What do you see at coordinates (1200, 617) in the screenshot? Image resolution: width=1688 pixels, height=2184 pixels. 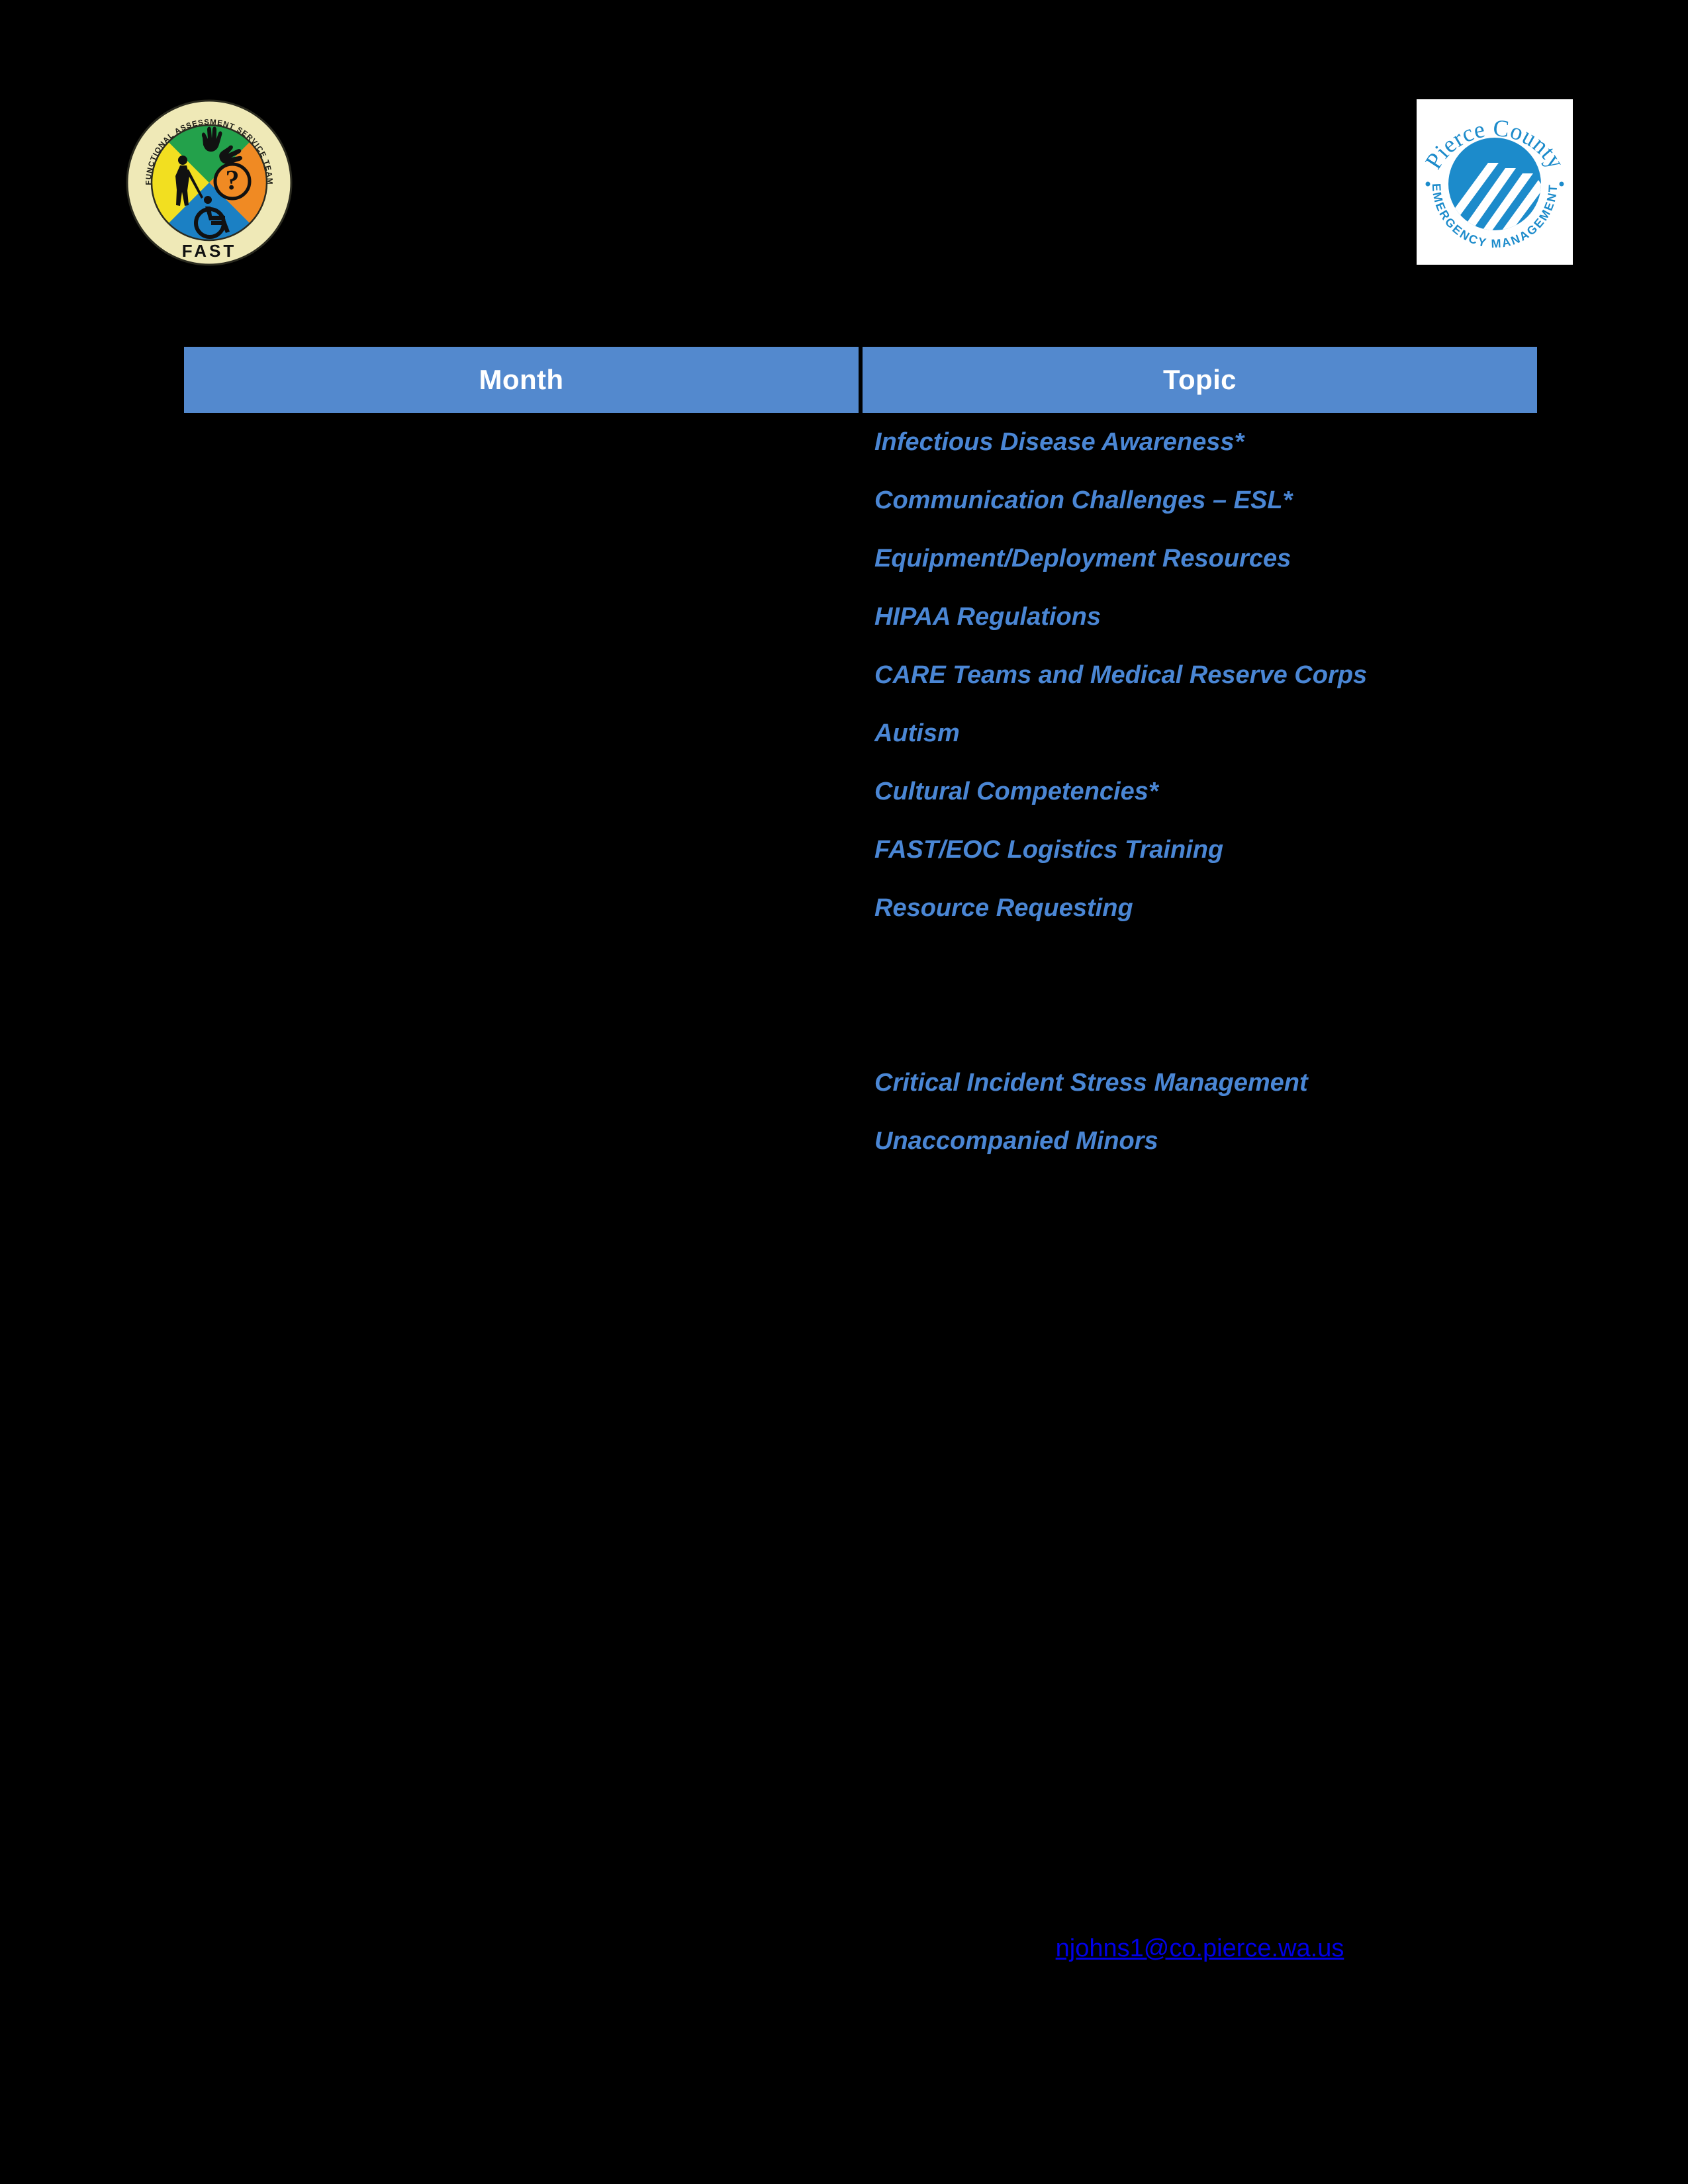 I see `cell-topic: HIPAA Regulations` at bounding box center [1200, 617].